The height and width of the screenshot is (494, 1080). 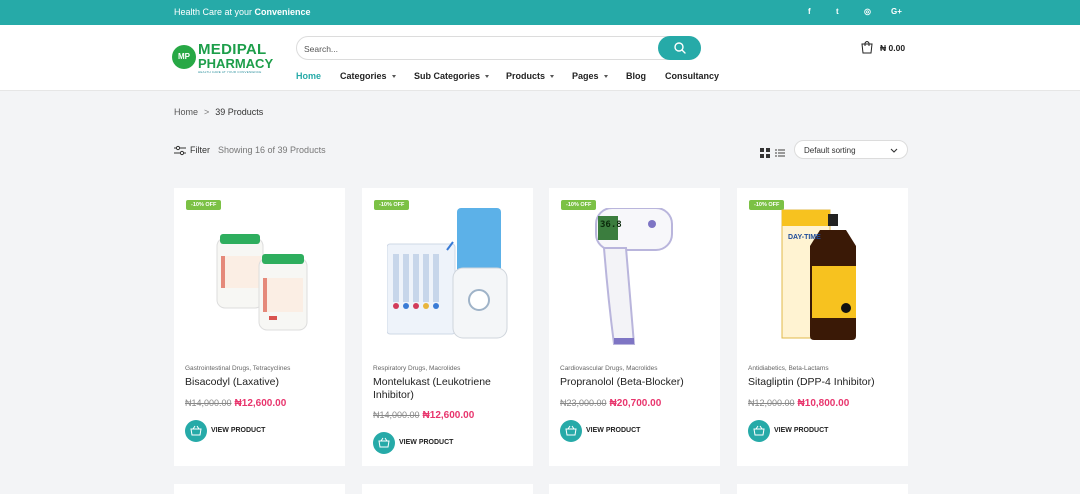 I want to click on nav-blog: Blog, so click(x=636, y=76).